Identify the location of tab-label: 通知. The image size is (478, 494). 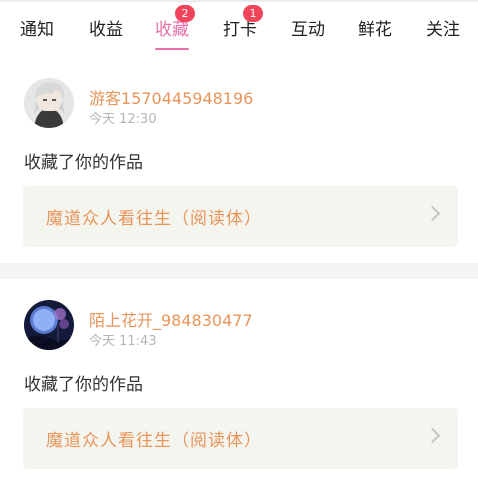
(37, 30).